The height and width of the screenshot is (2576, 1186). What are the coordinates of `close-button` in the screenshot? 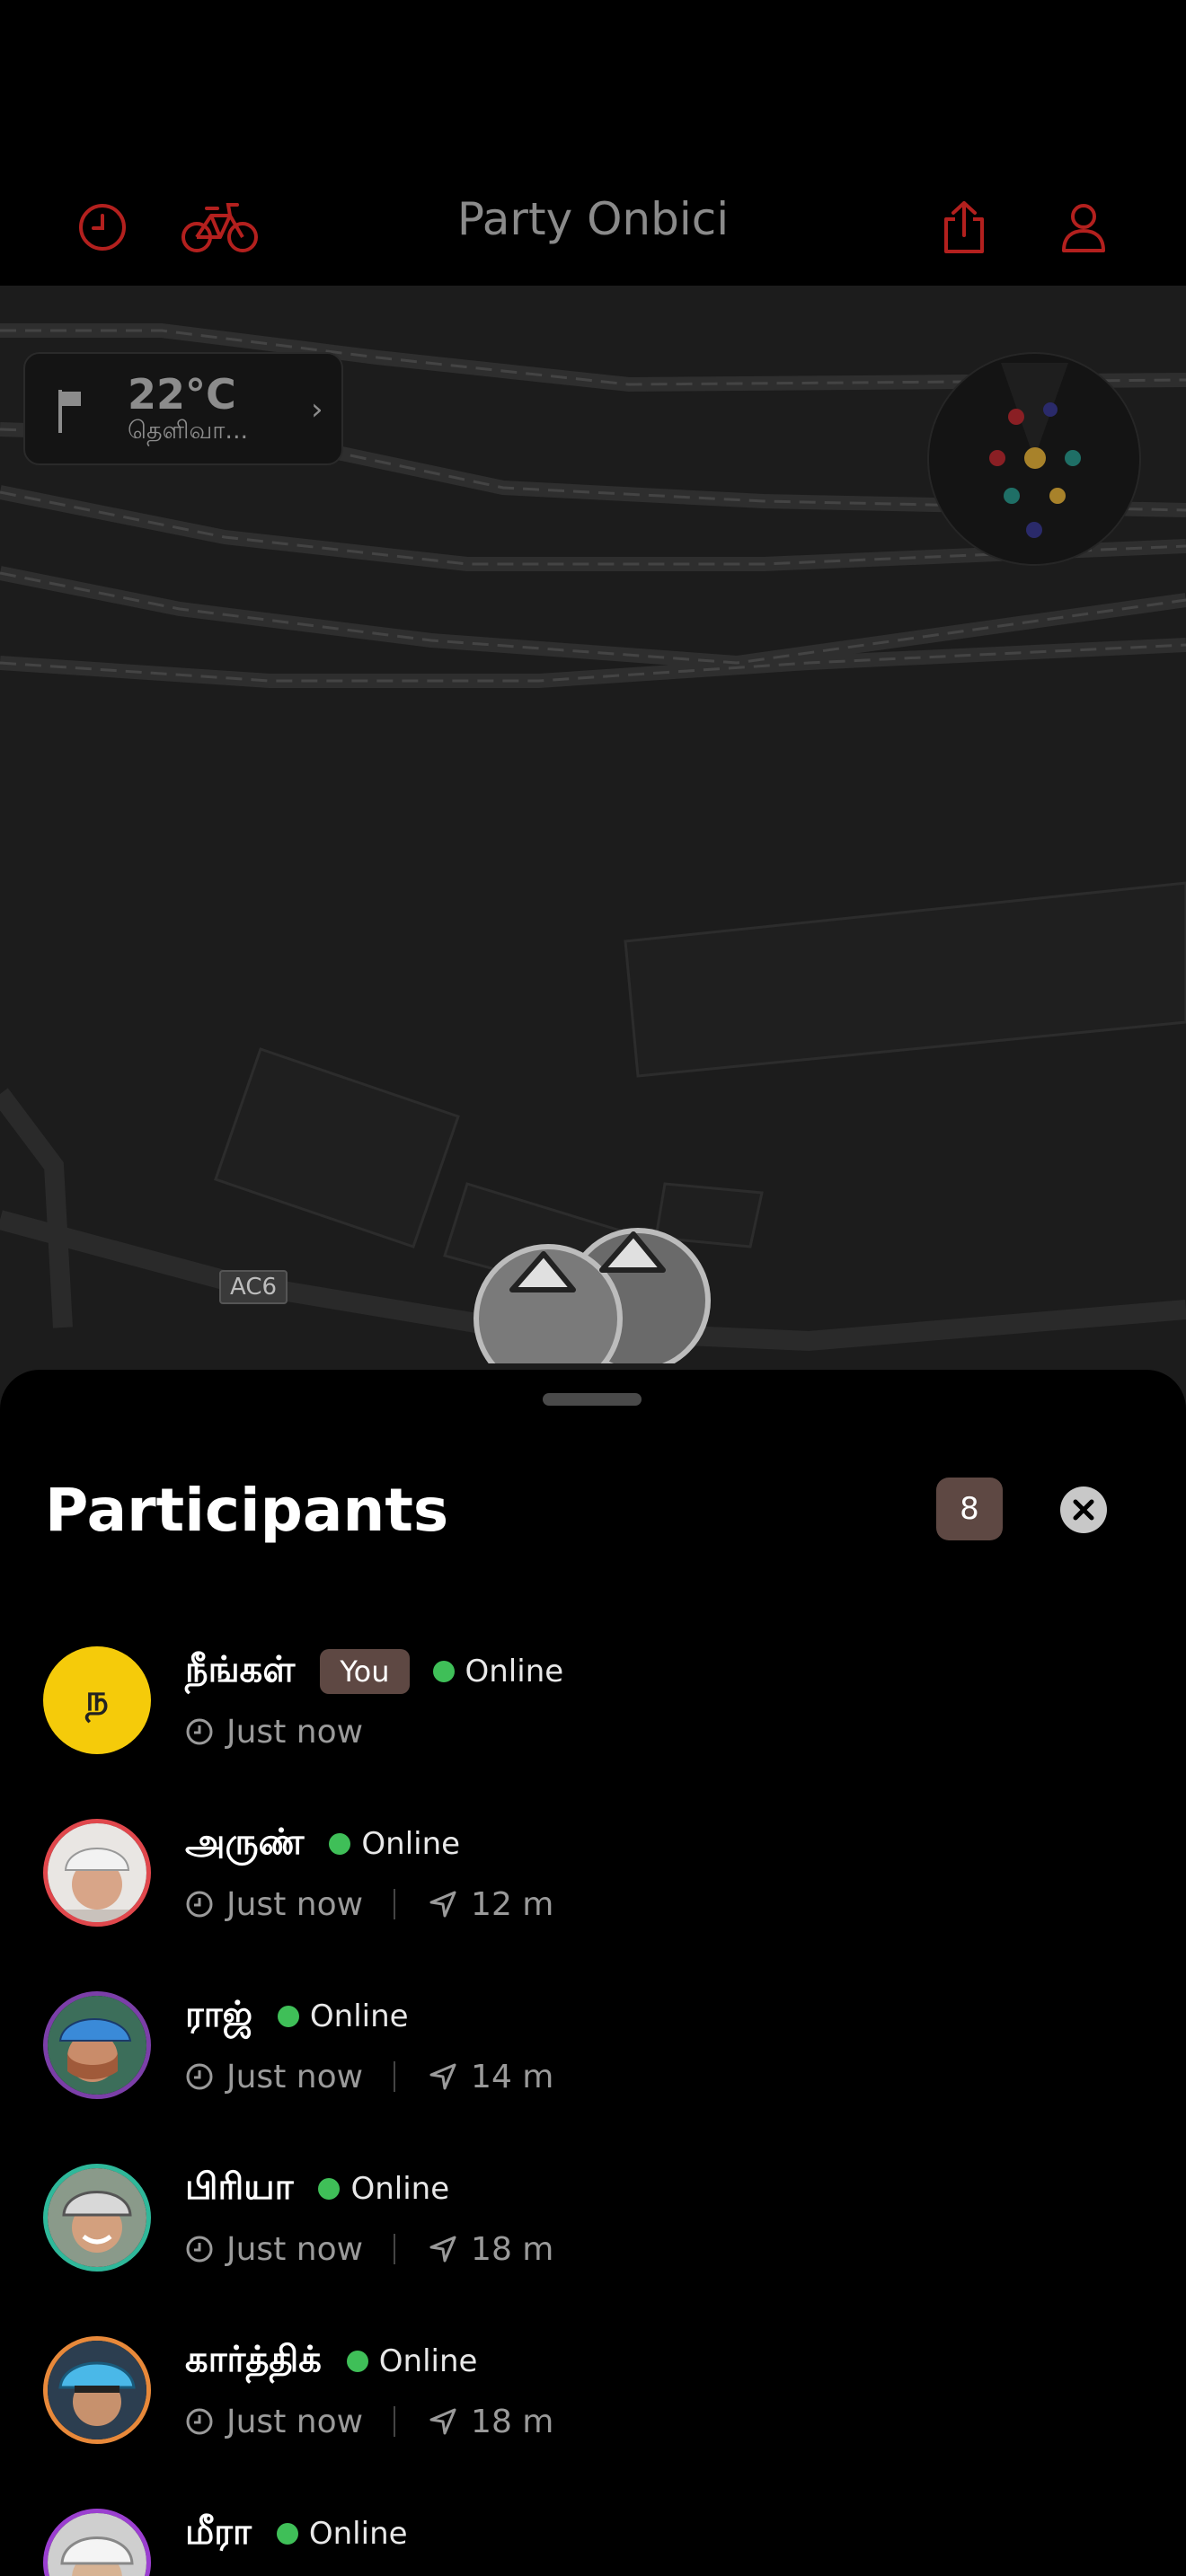 It's located at (1083, 1509).